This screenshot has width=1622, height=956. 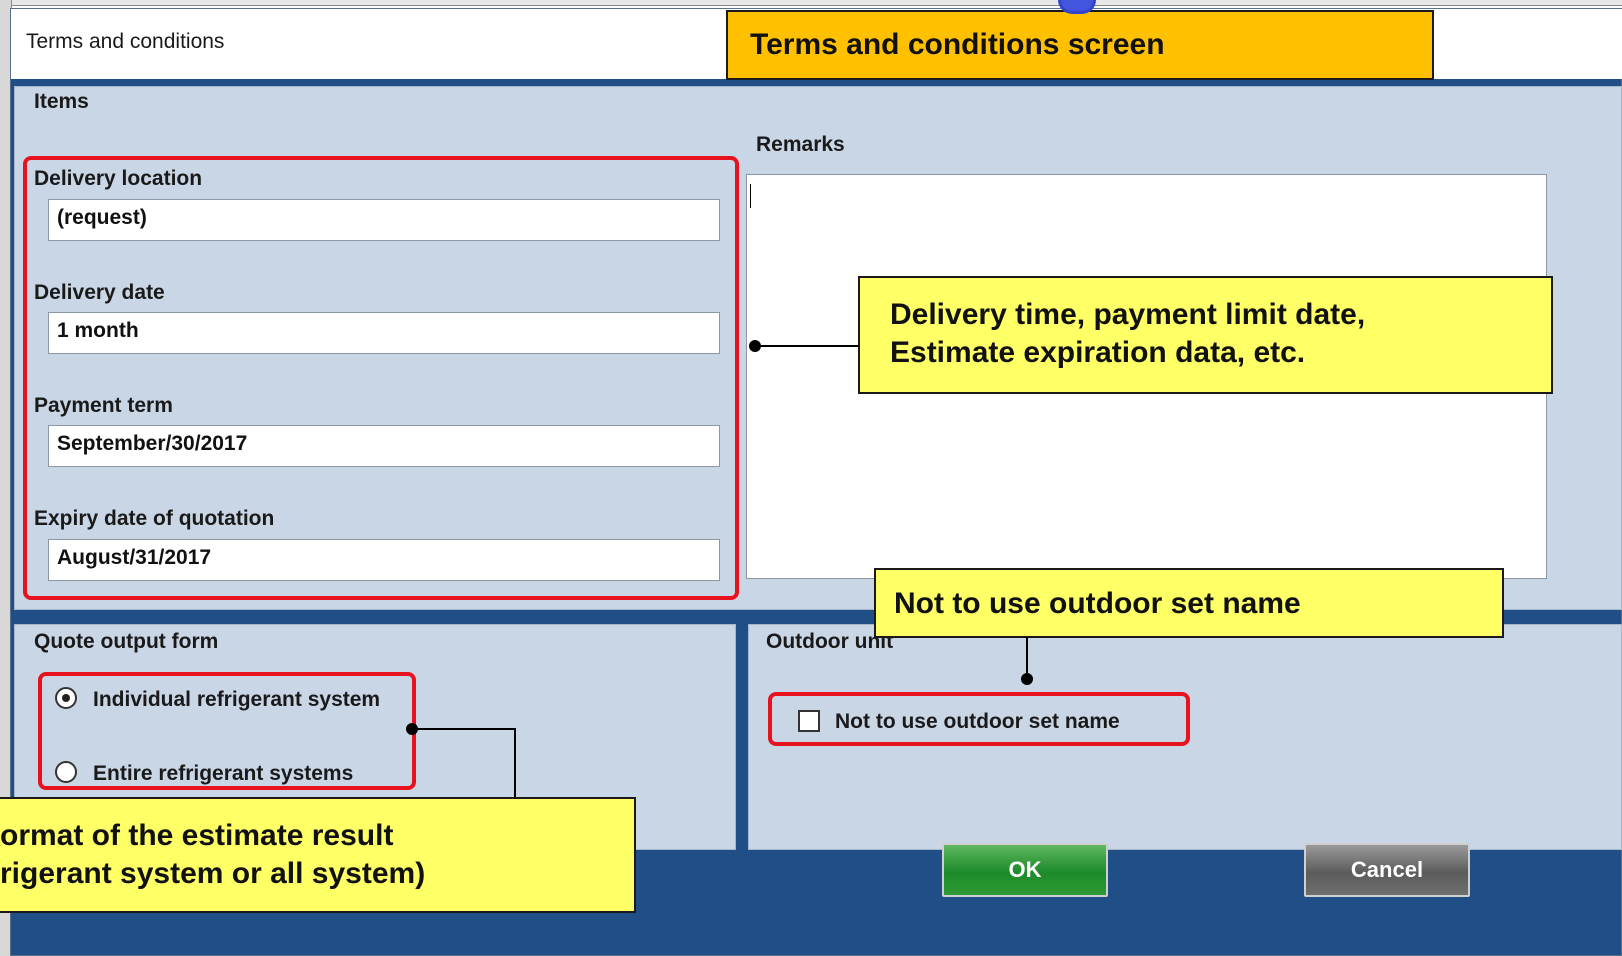 I want to click on background-window-top, so click(x=811, y=3).